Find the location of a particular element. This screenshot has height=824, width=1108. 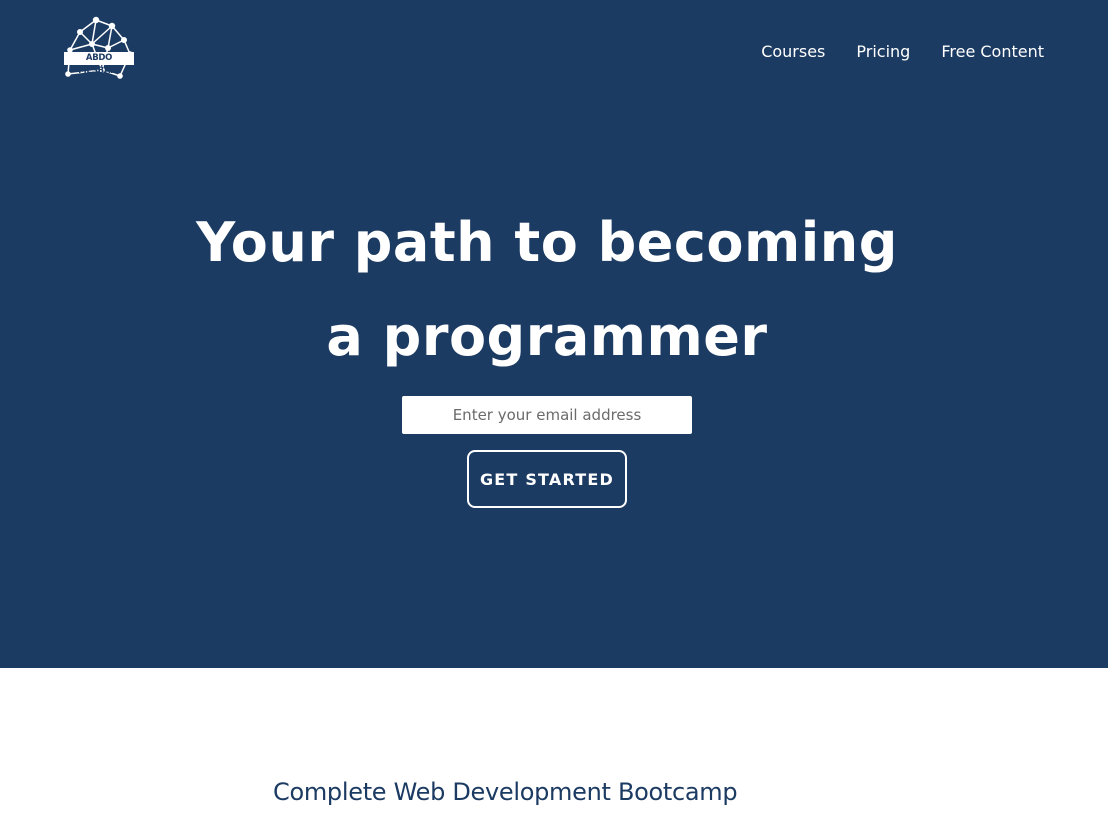

logo-text: ABDO MESBAHI is located at coordinates (99, 64).